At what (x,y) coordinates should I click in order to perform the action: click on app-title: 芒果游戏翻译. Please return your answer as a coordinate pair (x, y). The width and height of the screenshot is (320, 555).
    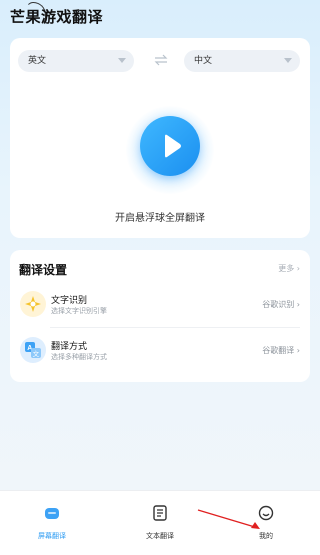
    Looking at the image, I should click on (57, 17).